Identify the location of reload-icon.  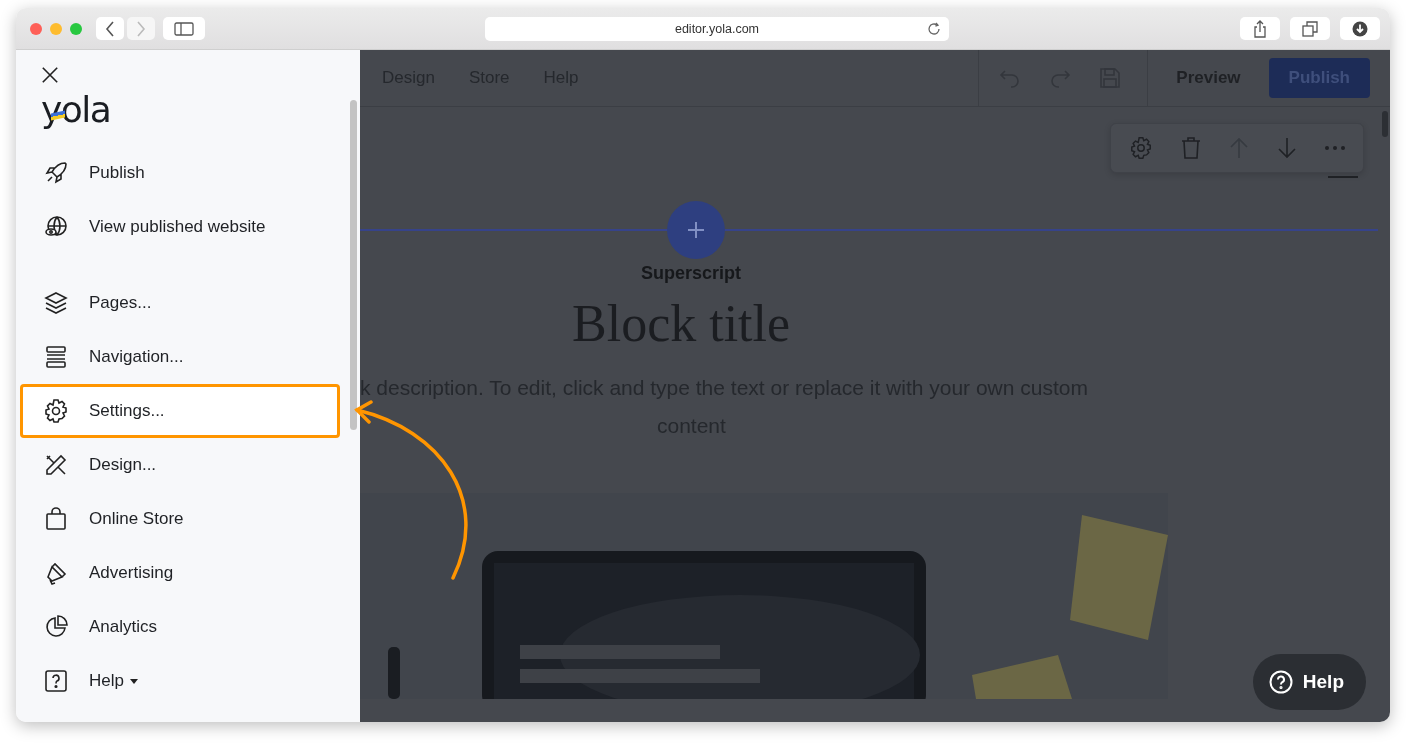
(934, 28).